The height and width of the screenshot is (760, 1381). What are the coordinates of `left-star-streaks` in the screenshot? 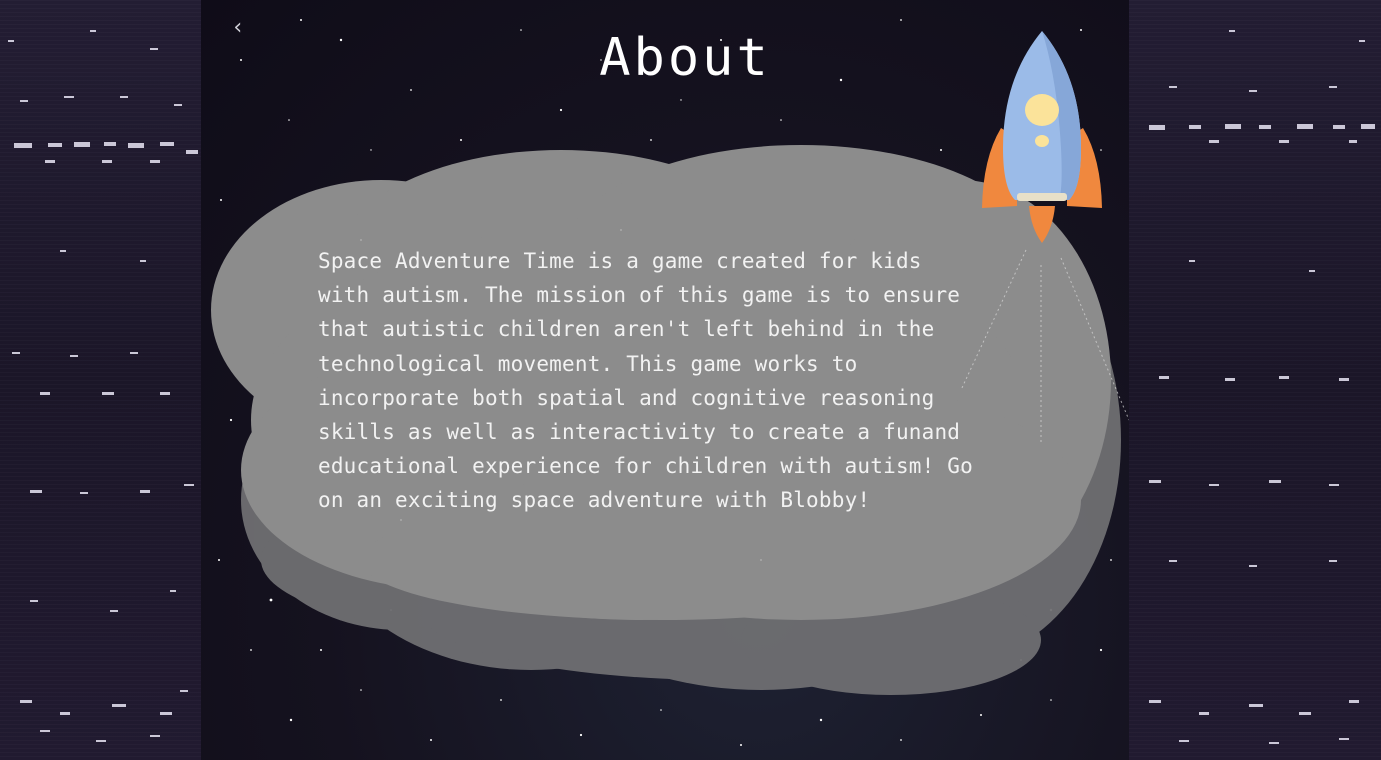 It's located at (103, 386).